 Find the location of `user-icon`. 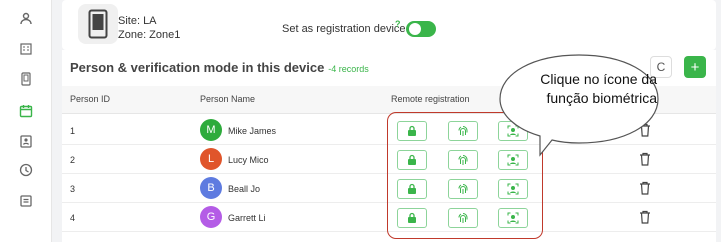

user-icon is located at coordinates (26, 19).